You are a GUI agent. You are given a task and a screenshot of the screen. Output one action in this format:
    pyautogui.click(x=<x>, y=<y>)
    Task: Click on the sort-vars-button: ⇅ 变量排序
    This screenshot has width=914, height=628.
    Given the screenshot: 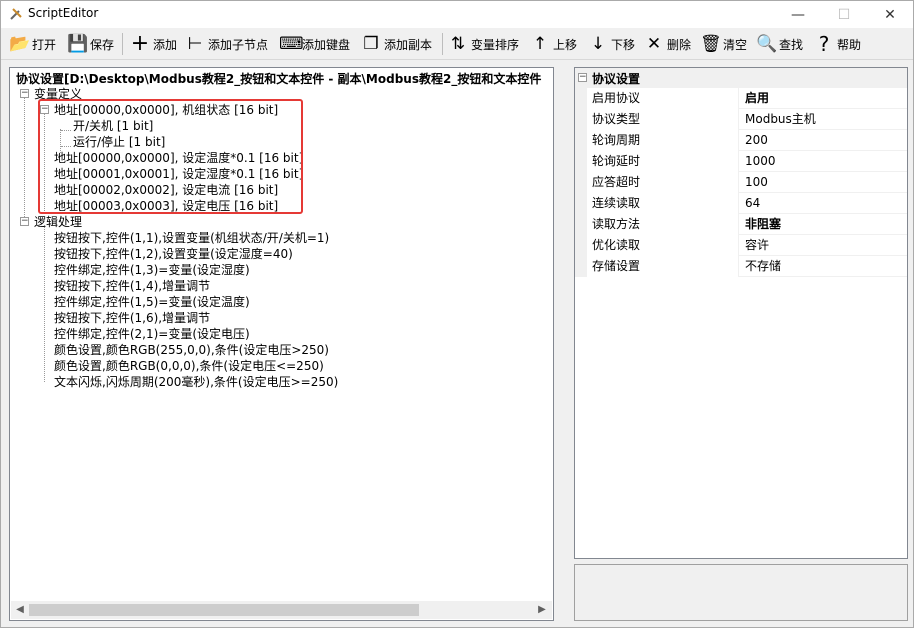 What is the action you would take?
    pyautogui.click(x=483, y=44)
    